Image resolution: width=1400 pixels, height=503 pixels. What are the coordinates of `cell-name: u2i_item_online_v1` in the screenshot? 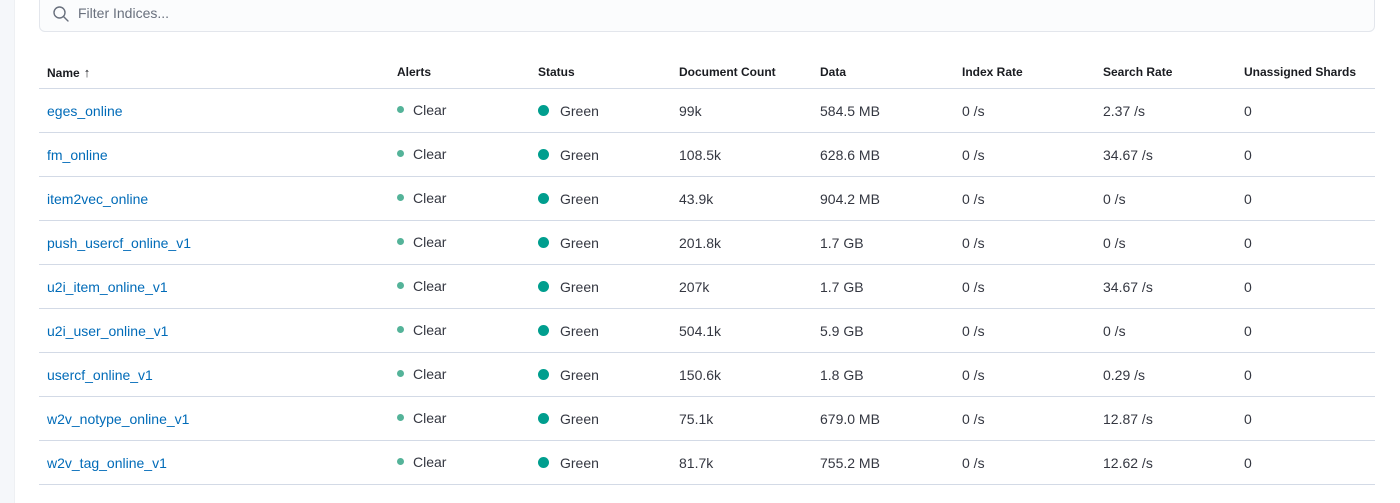 It's located at (214, 286).